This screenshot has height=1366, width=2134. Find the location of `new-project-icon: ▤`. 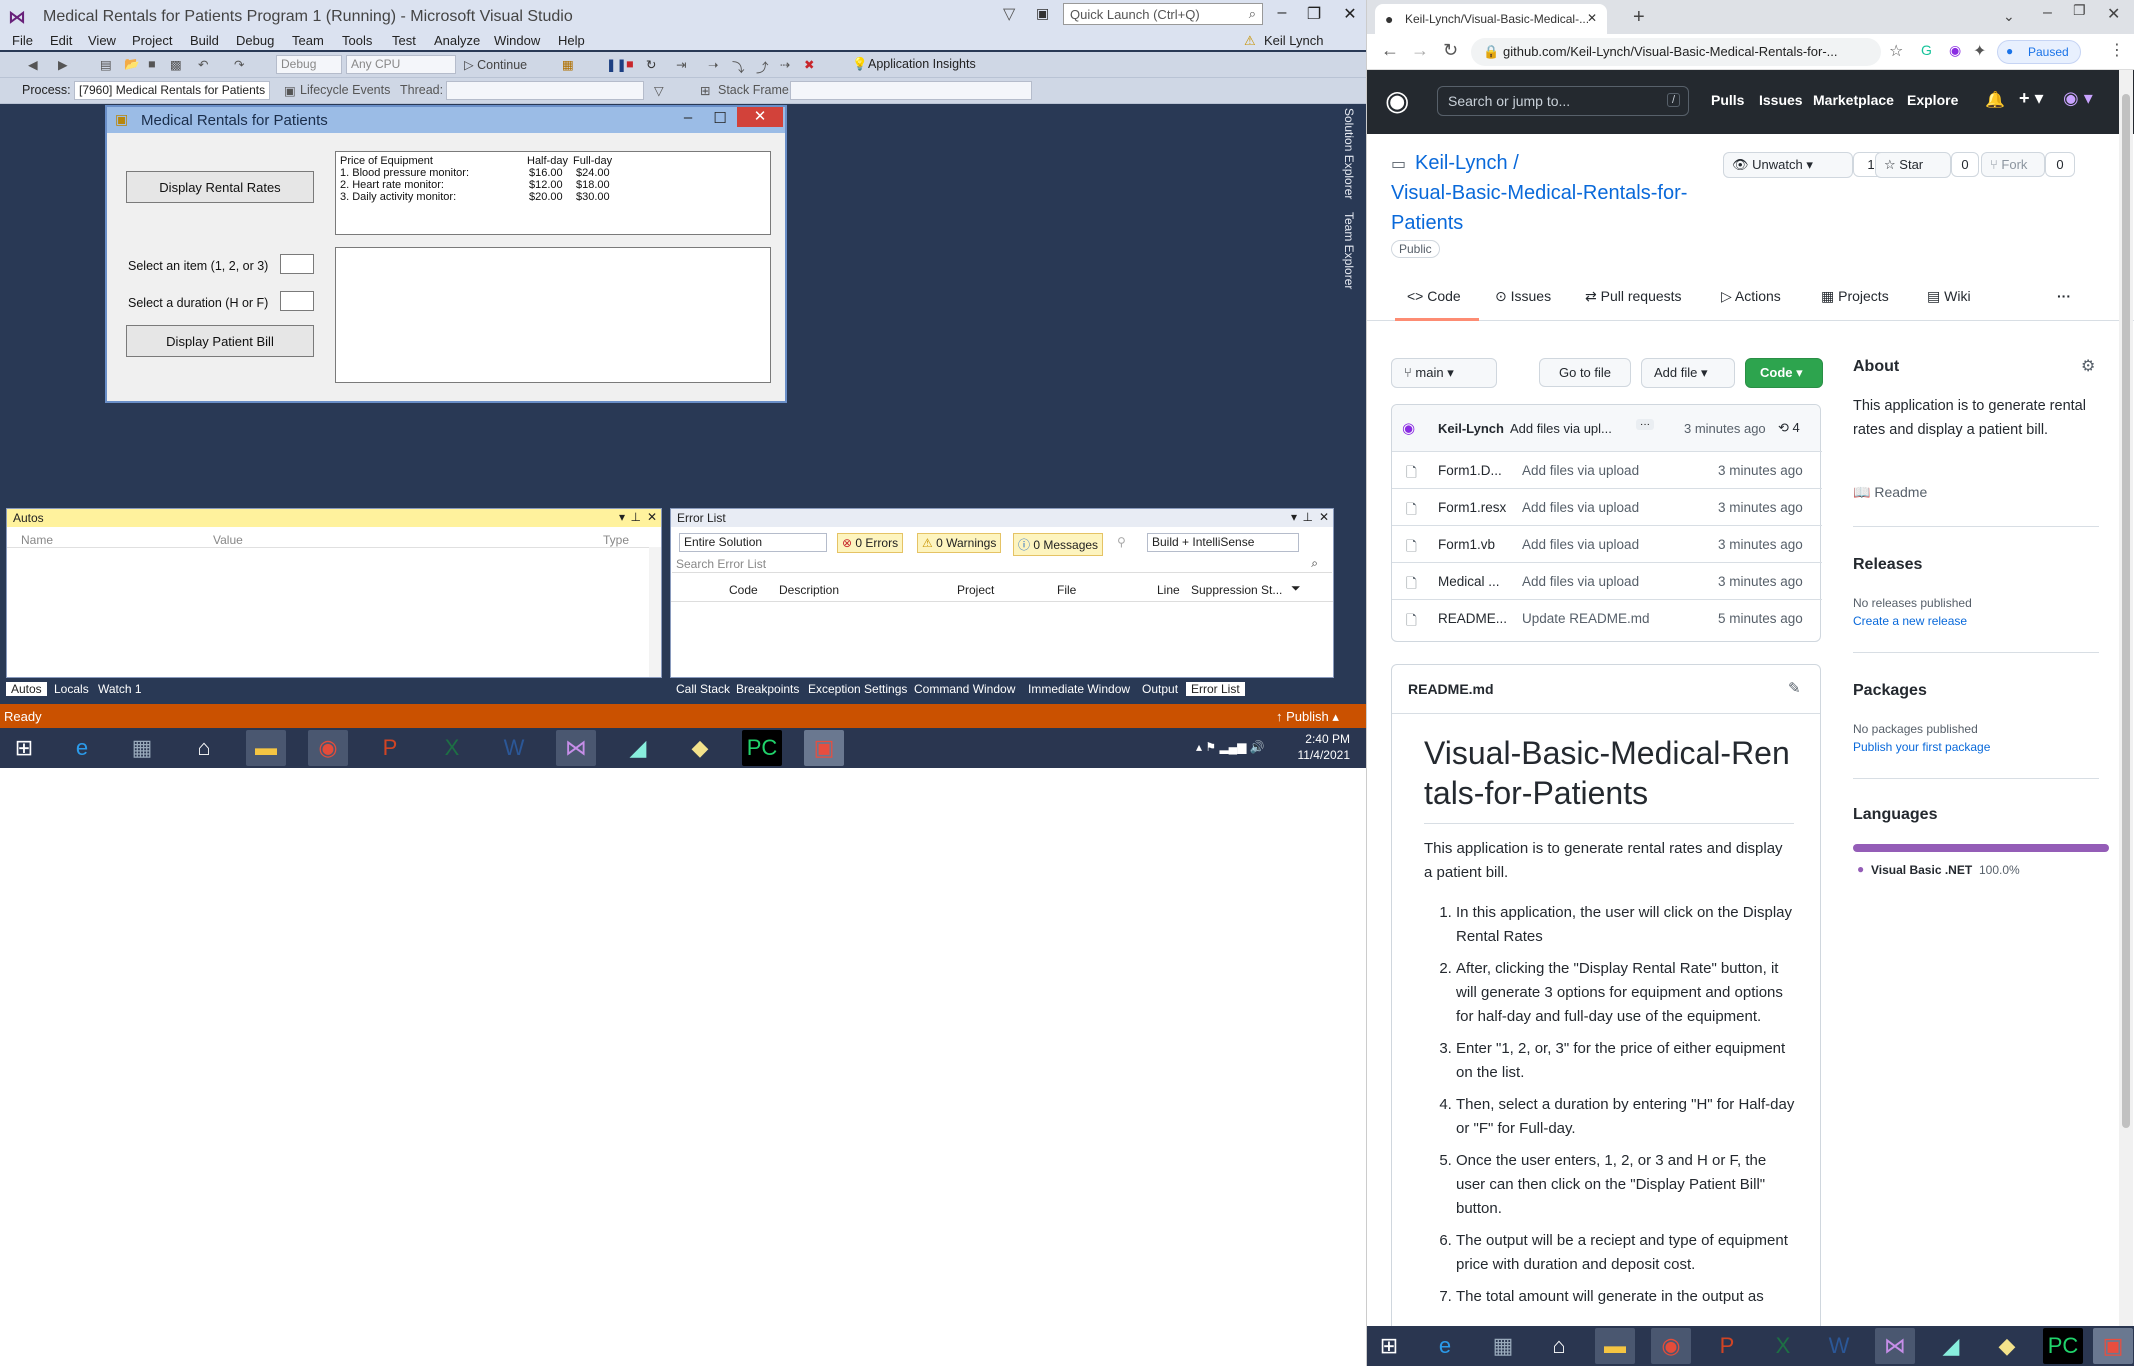

new-project-icon: ▤ is located at coordinates (106, 64).